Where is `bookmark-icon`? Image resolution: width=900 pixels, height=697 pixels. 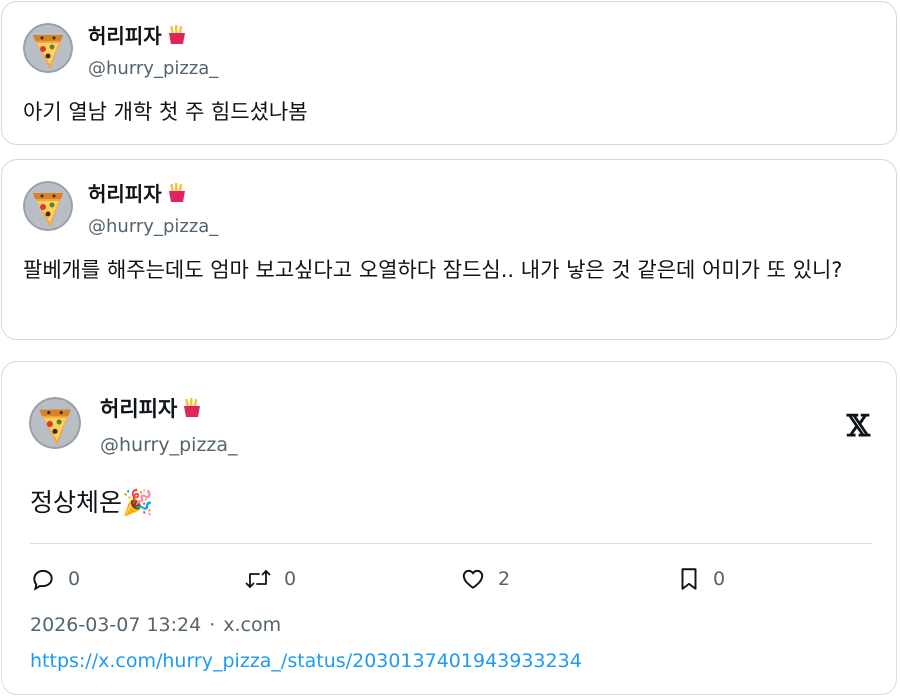 bookmark-icon is located at coordinates (689, 579).